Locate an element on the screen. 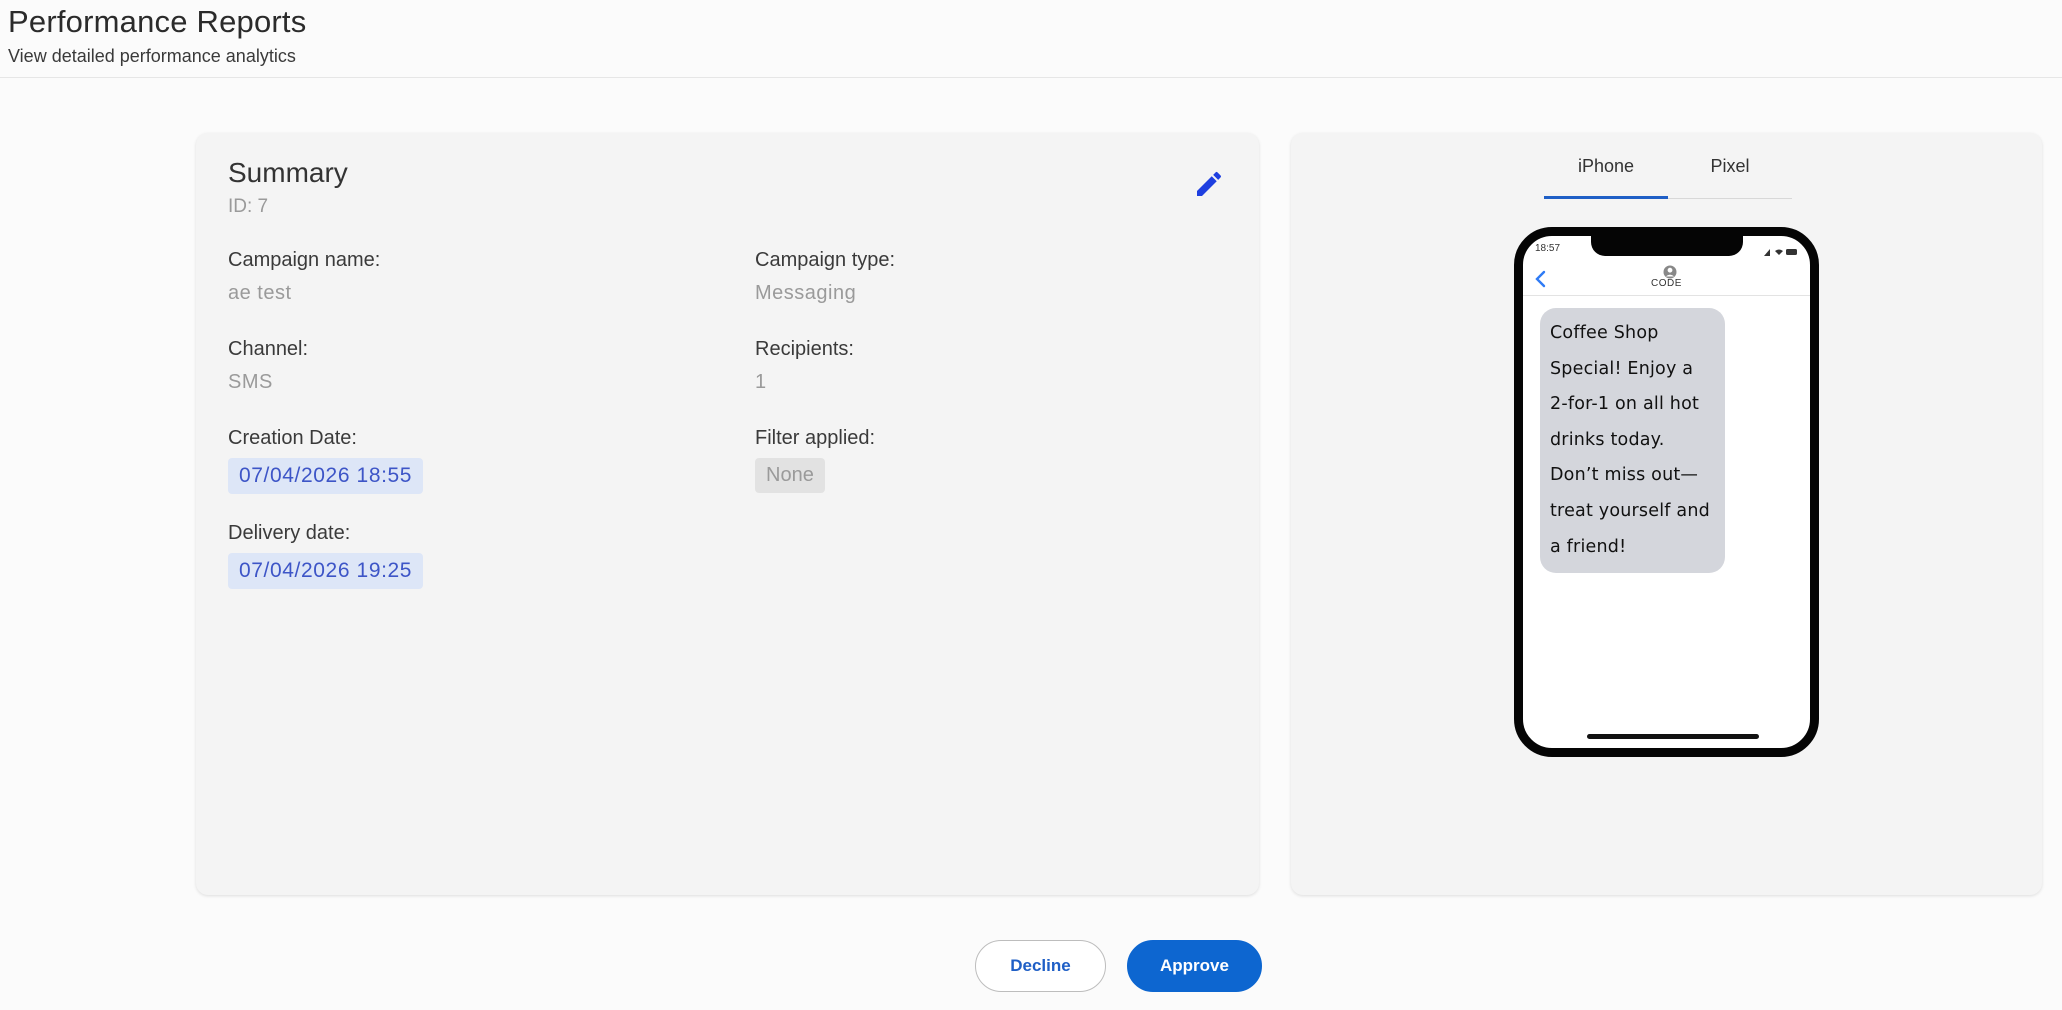  tab-pixel: Pixel is located at coordinates (1730, 175).